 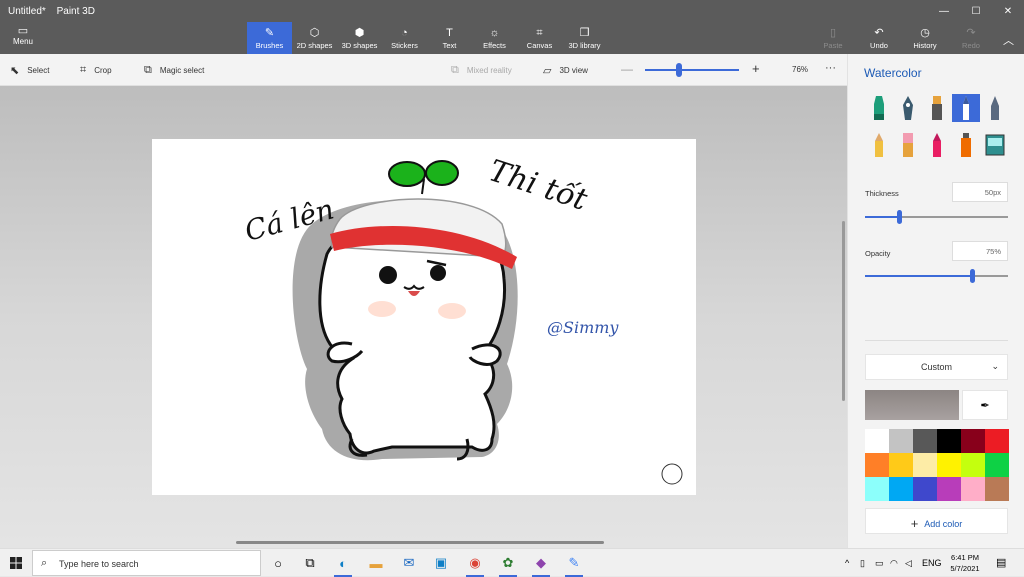 What do you see at coordinates (565, 70) in the screenshot?
I see `3d-view-button: ▱ 3D view` at bounding box center [565, 70].